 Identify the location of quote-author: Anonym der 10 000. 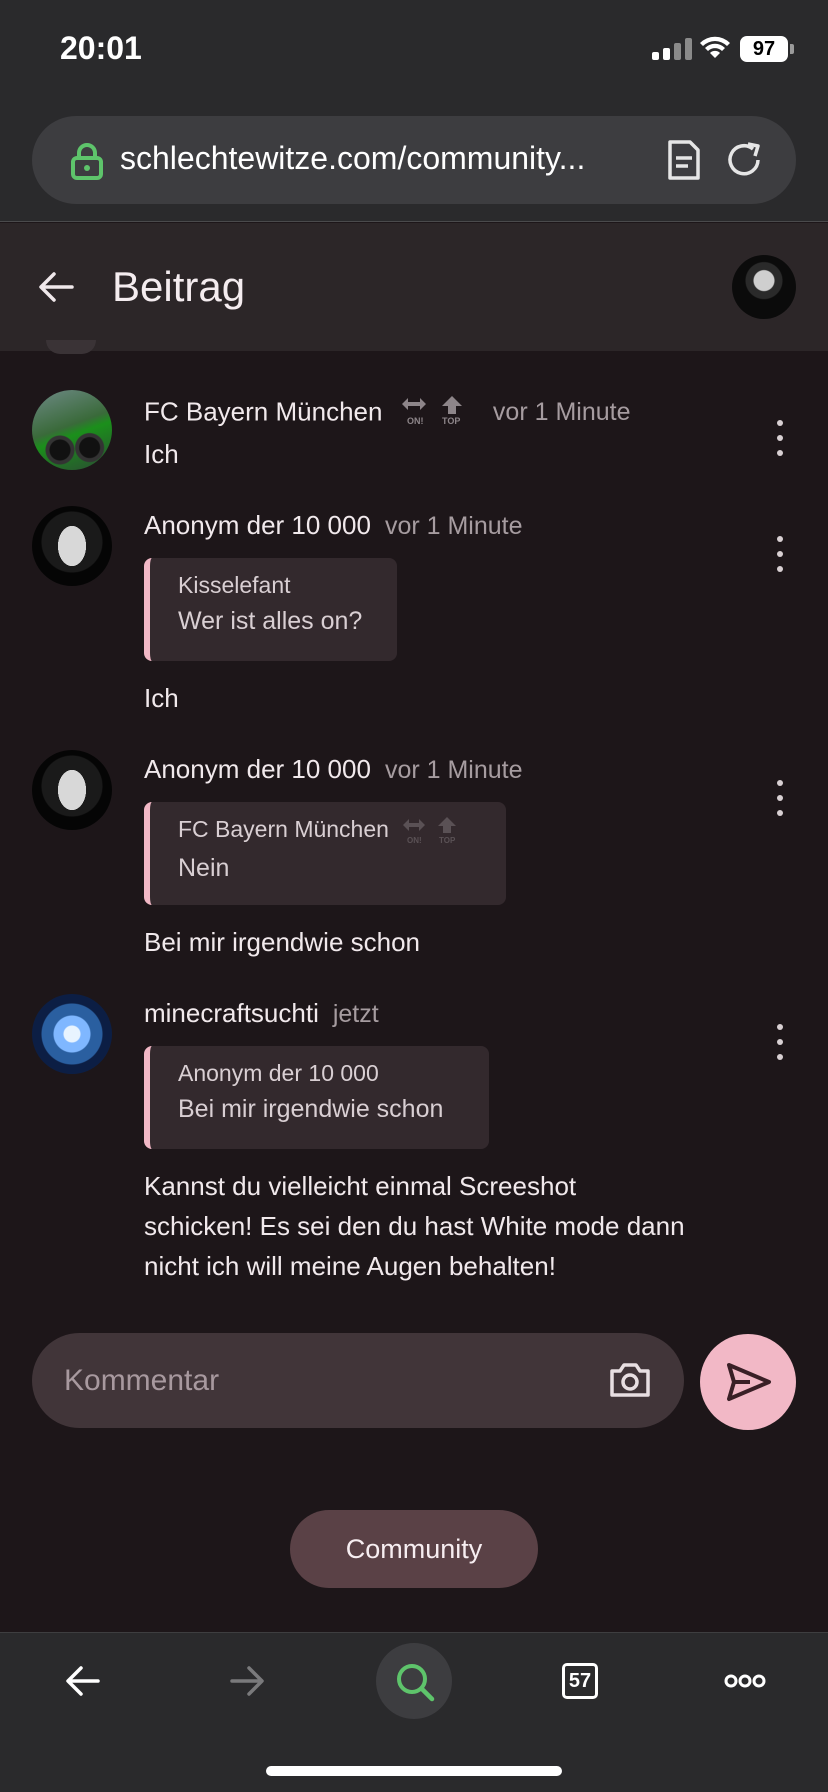
(278, 1073).